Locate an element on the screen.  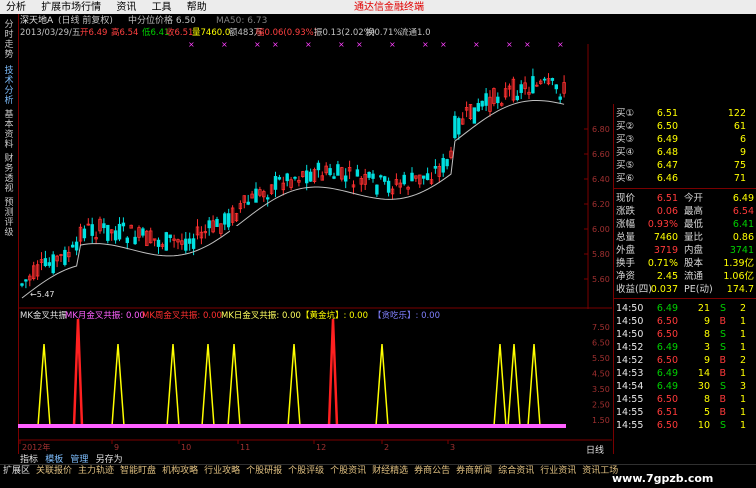
bar-turnover: 换0.71% is located at coordinates (384, 32).